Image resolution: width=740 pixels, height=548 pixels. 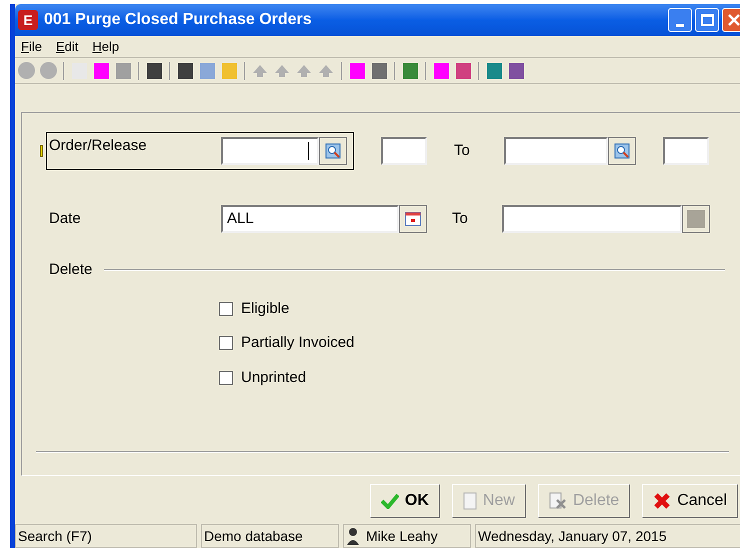 What do you see at coordinates (31, 46) in the screenshot?
I see `menu-item: File` at bounding box center [31, 46].